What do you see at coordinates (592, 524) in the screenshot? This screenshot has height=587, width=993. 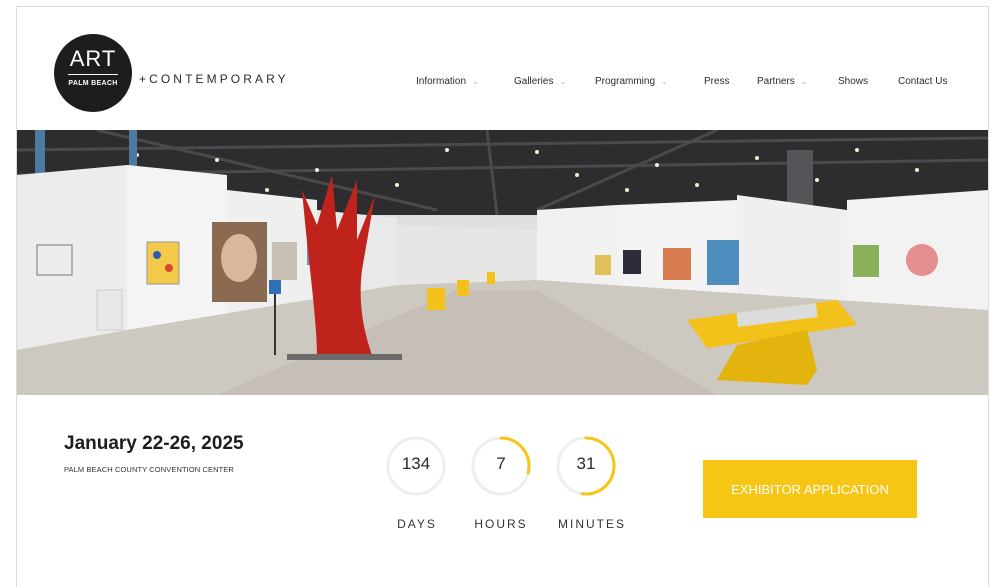 I see `countdown-minutes-label: MINUTES` at bounding box center [592, 524].